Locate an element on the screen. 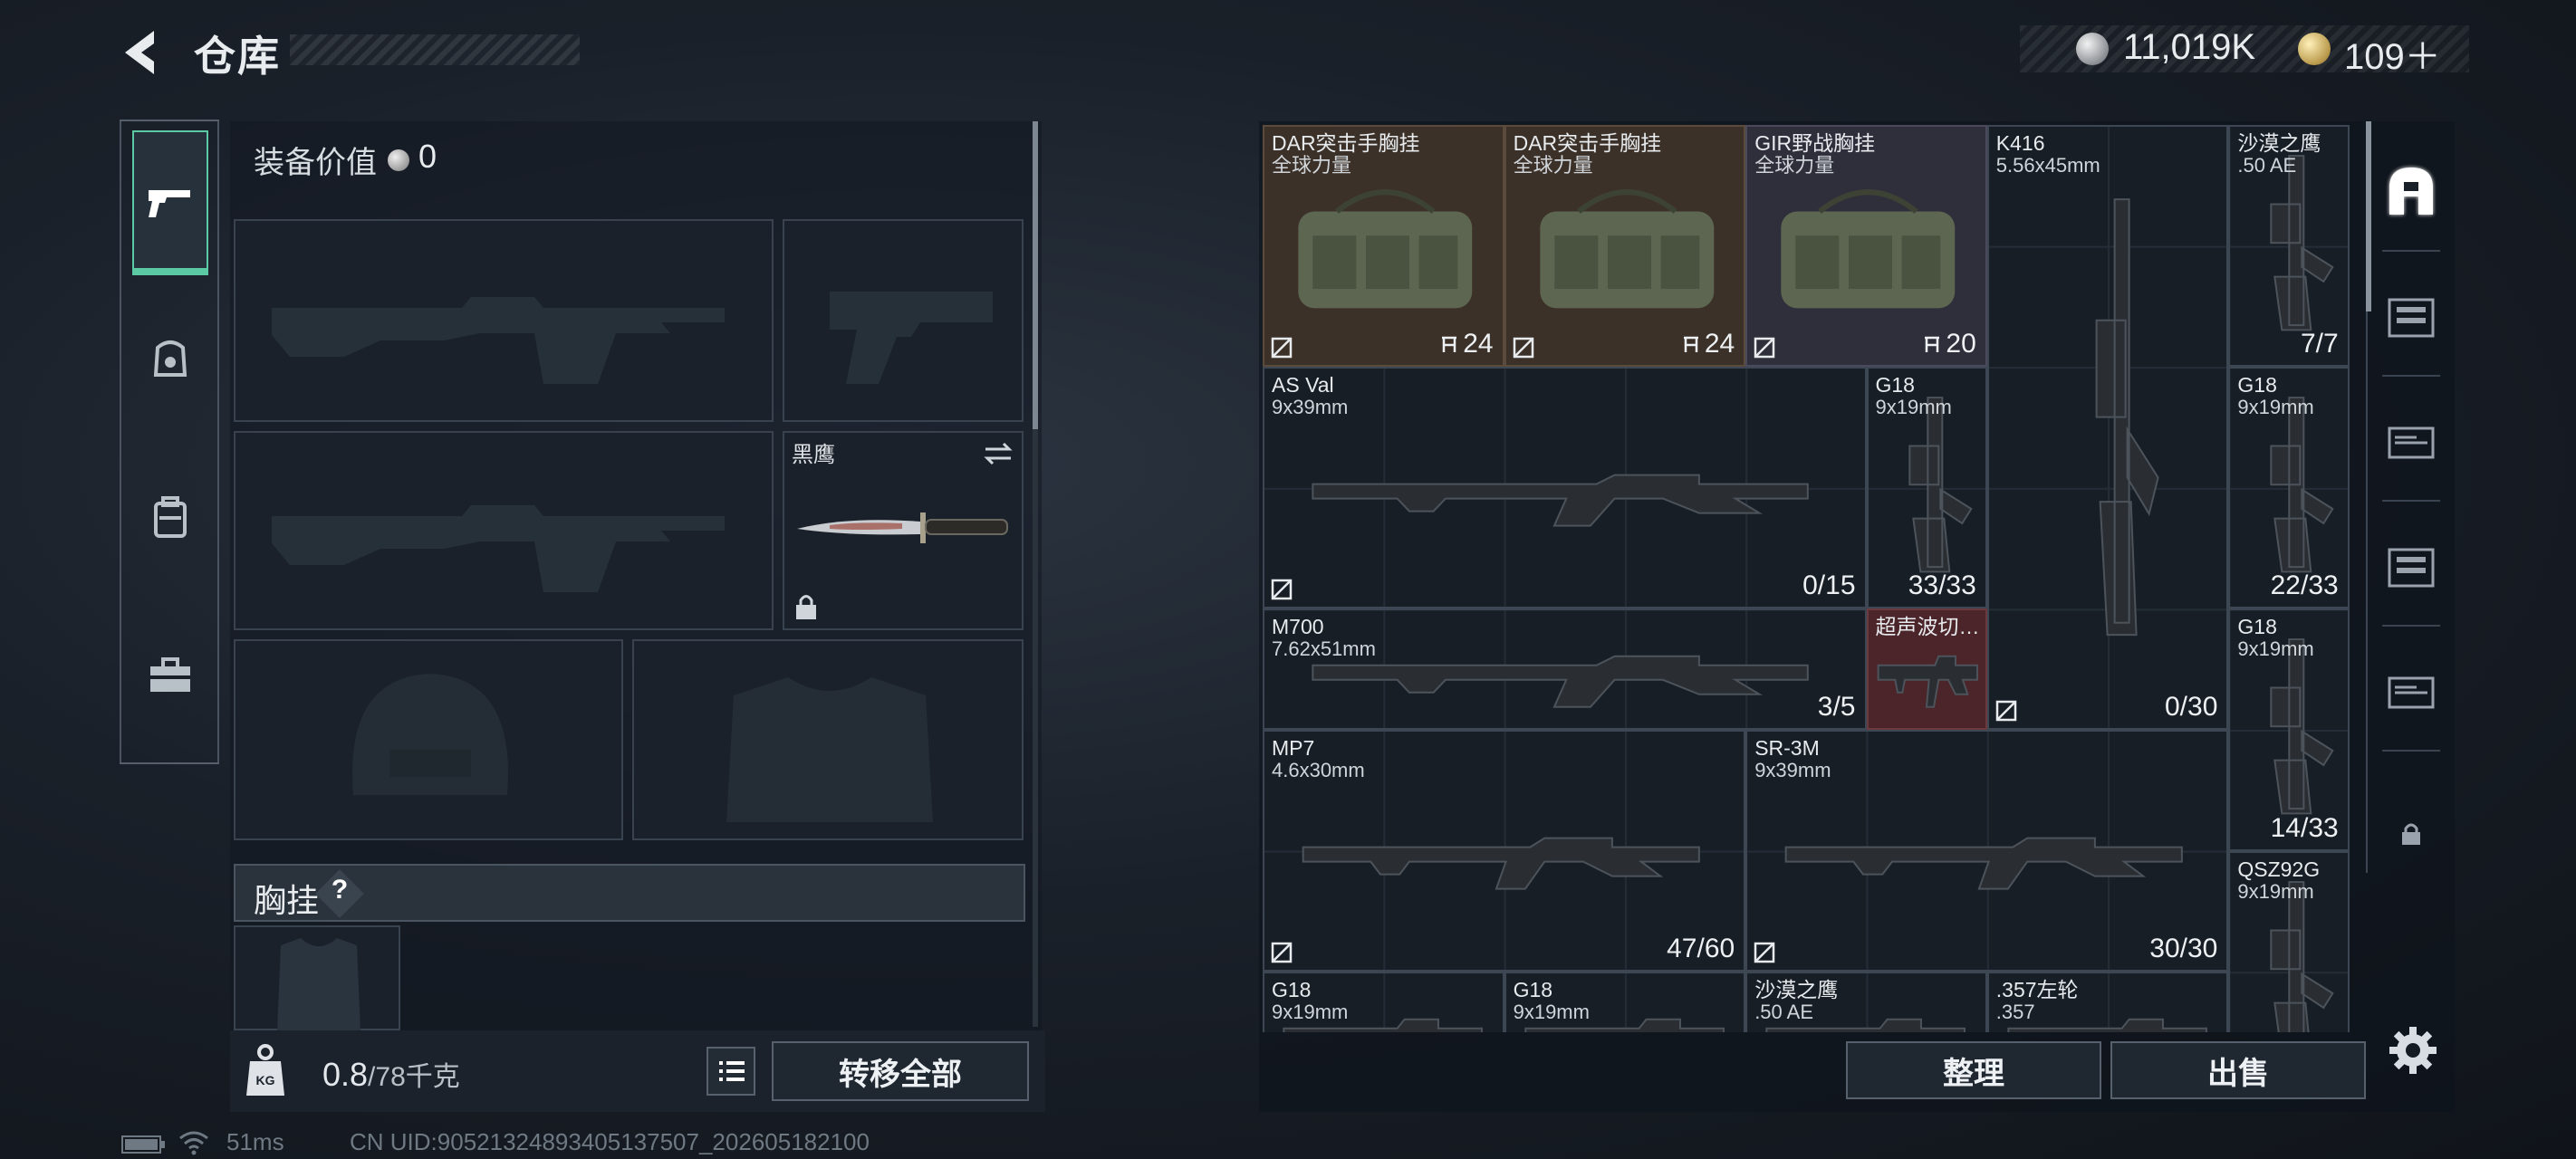 The width and height of the screenshot is (2576, 1159). item-count: 22/33 is located at coordinates (2305, 586).